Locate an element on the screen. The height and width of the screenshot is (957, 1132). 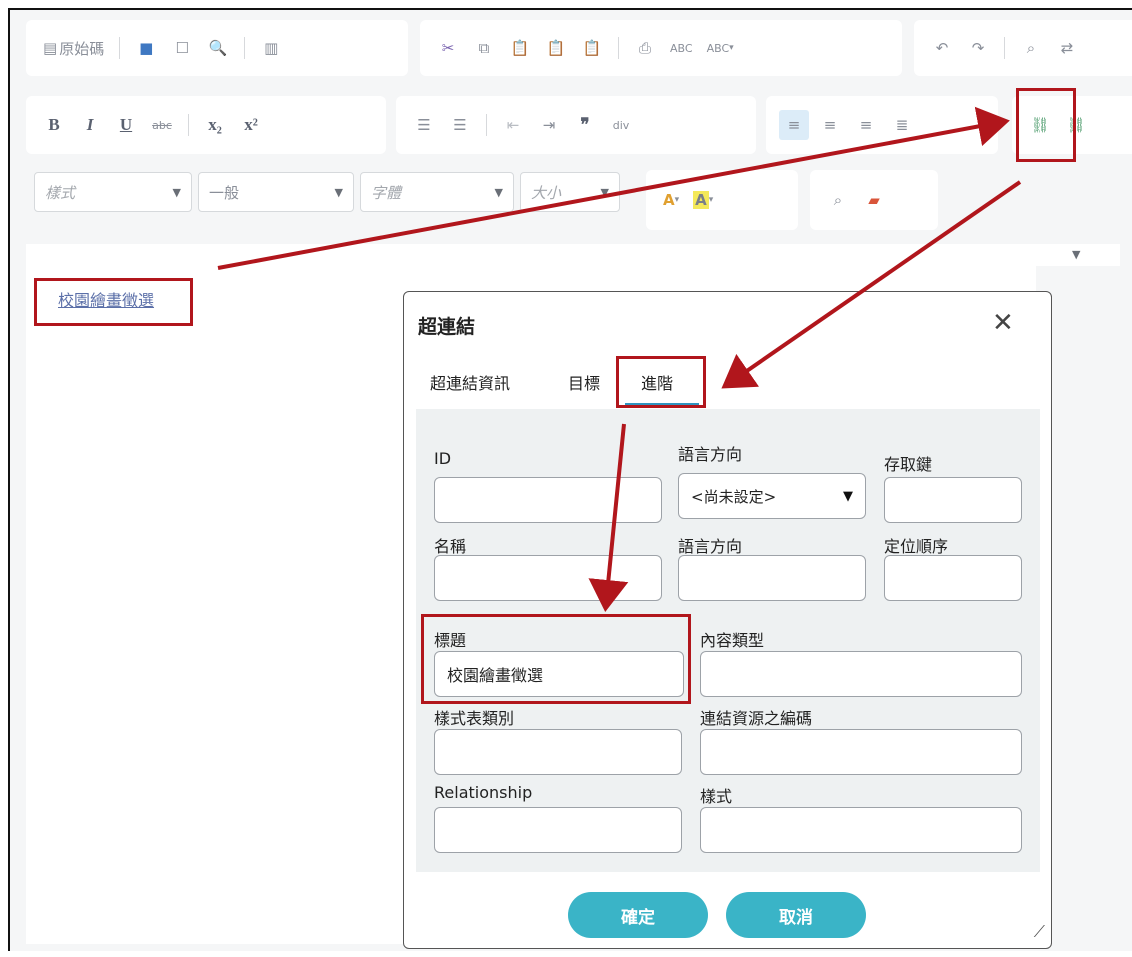
arrow-advanced-tab-to-title is located at coordinates (608, 517).